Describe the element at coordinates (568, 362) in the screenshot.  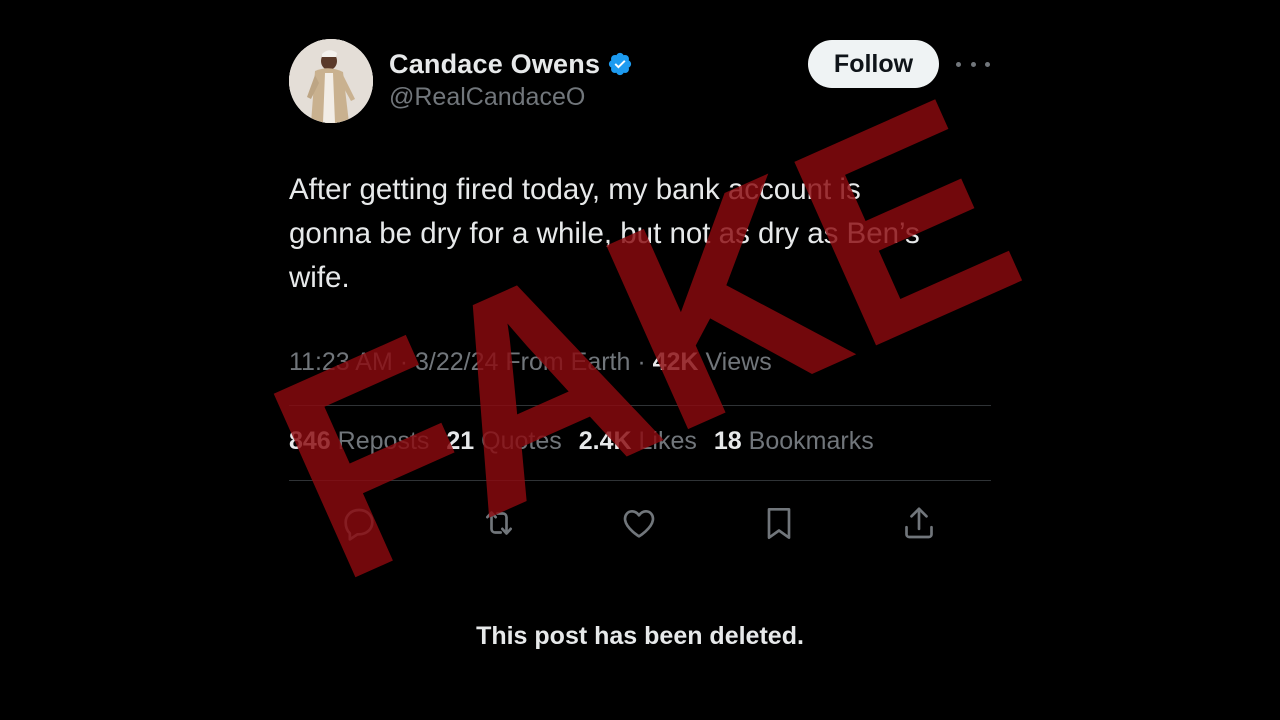
I see `post-location: From Earth` at that location.